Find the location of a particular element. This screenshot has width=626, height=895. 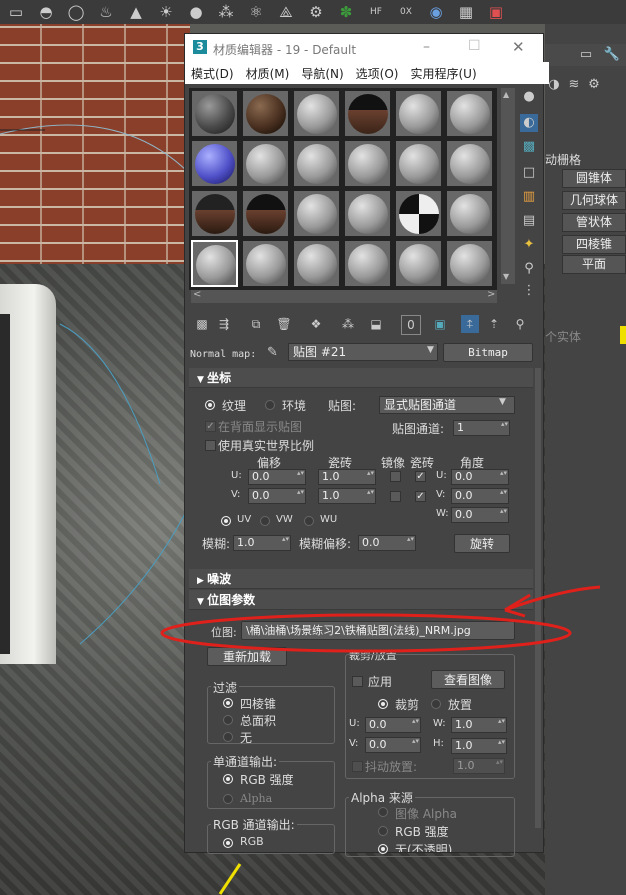

annotation-overlay is located at coordinates (380, 619).